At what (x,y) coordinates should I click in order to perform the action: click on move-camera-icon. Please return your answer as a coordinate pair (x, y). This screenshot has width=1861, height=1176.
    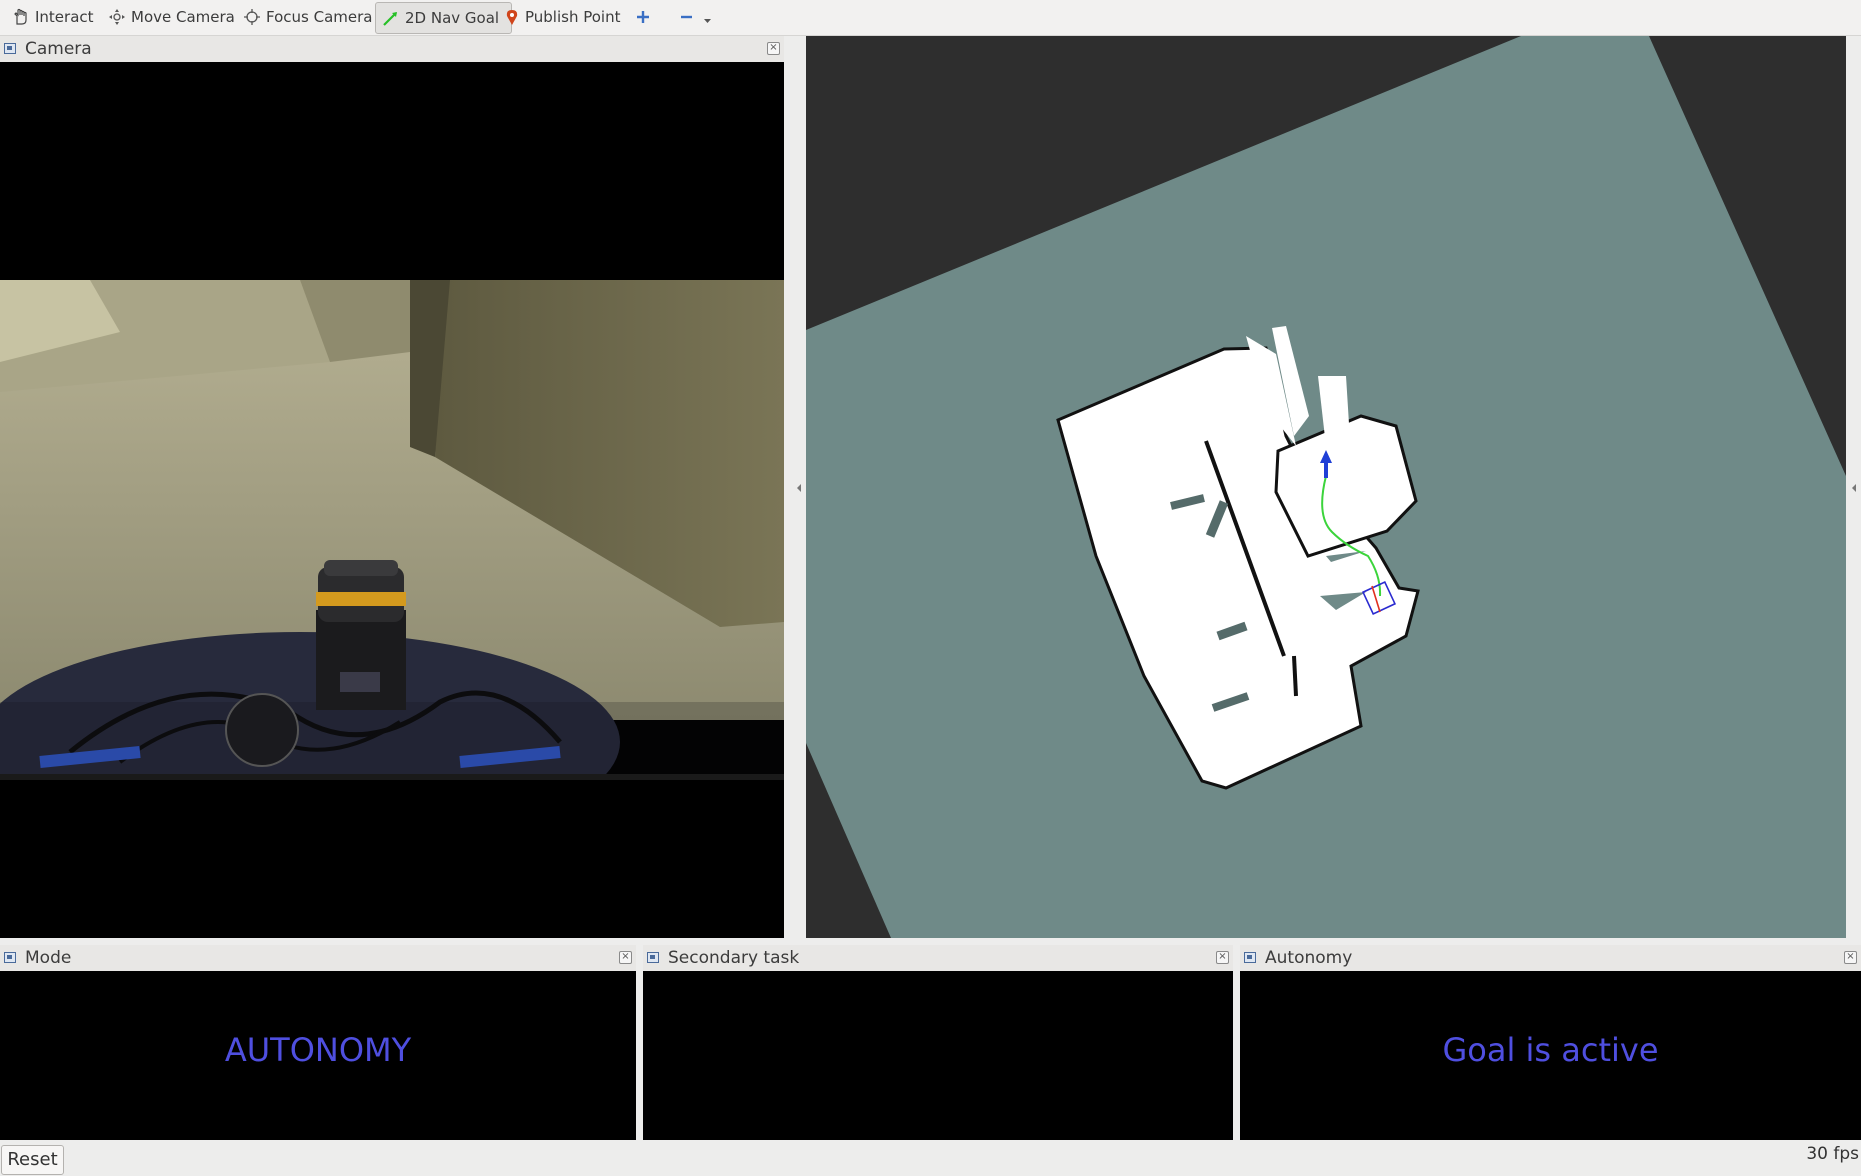
    Looking at the image, I should click on (117, 17).